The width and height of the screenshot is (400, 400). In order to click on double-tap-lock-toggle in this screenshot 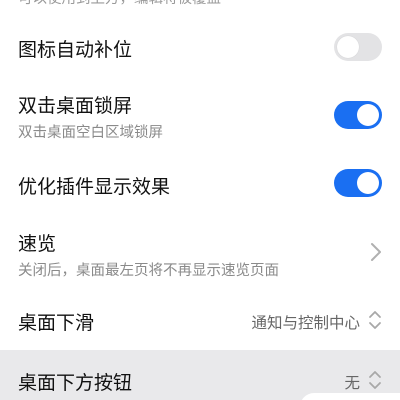, I will do `click(358, 115)`.